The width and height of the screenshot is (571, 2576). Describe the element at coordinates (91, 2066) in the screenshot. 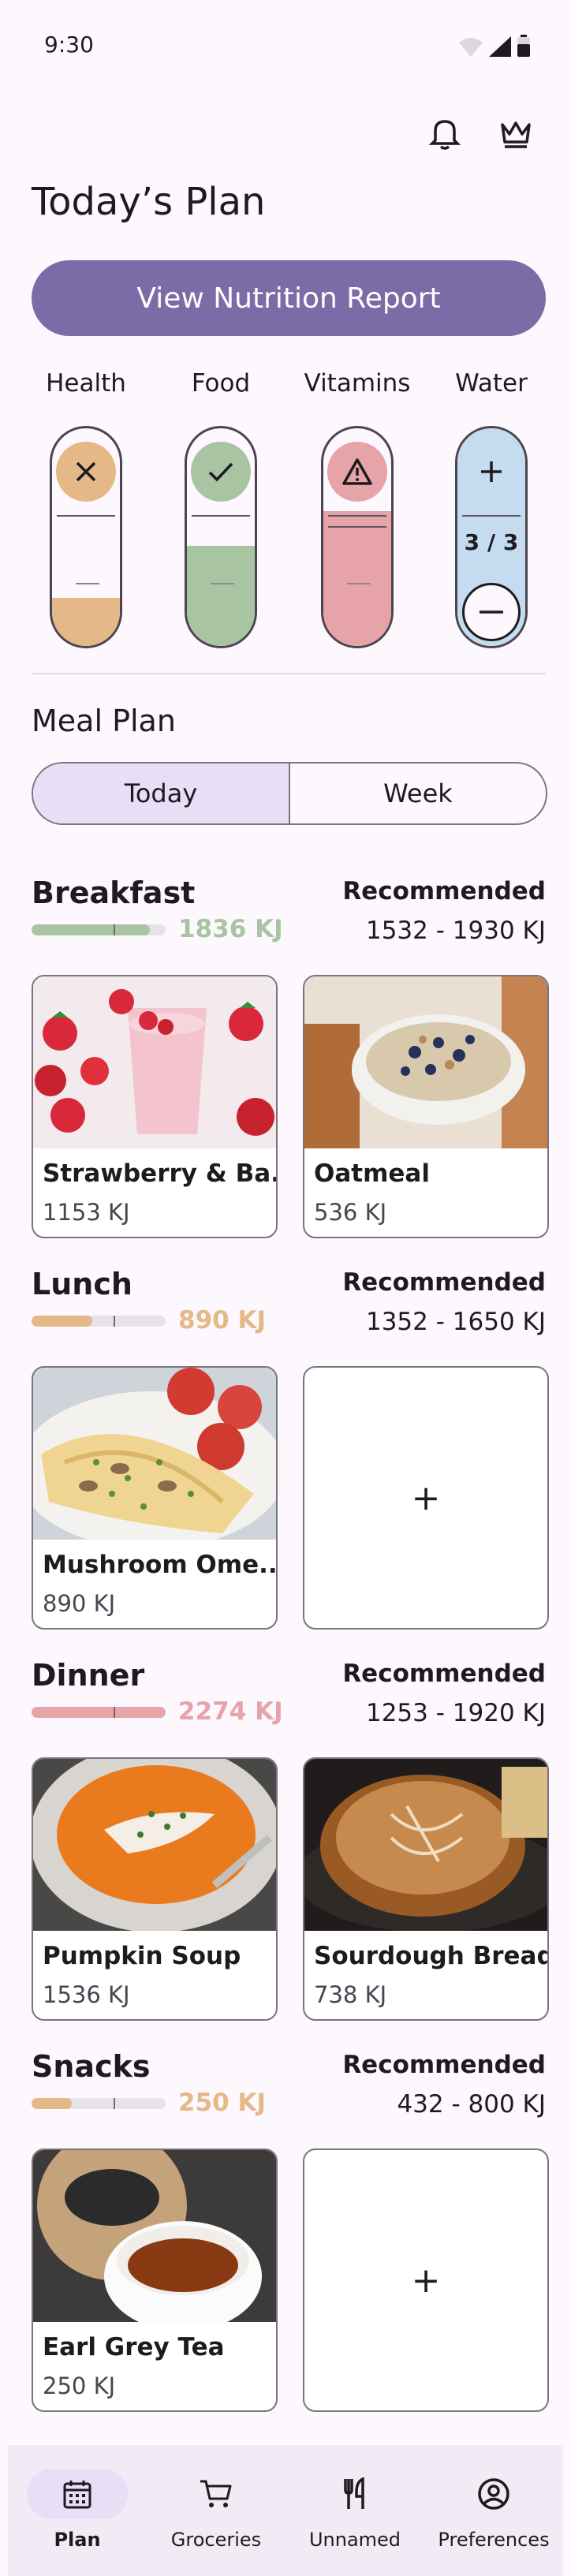

I see `snacks-title: Snacks` at that location.